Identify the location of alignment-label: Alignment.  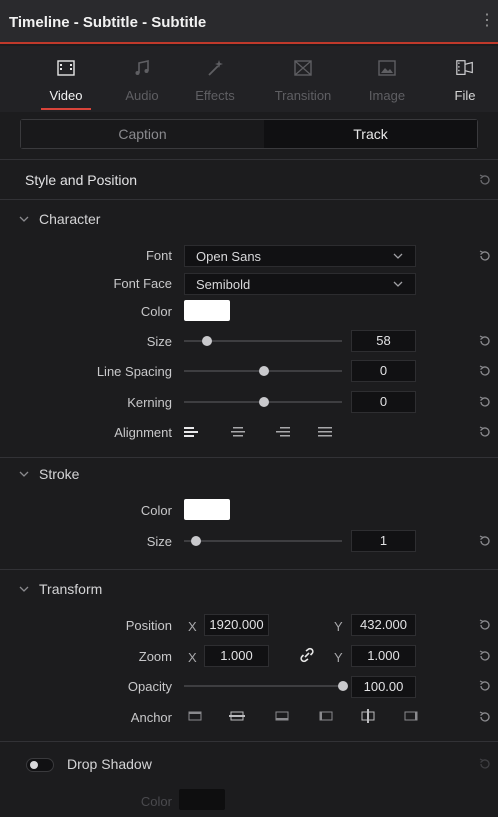
(143, 432).